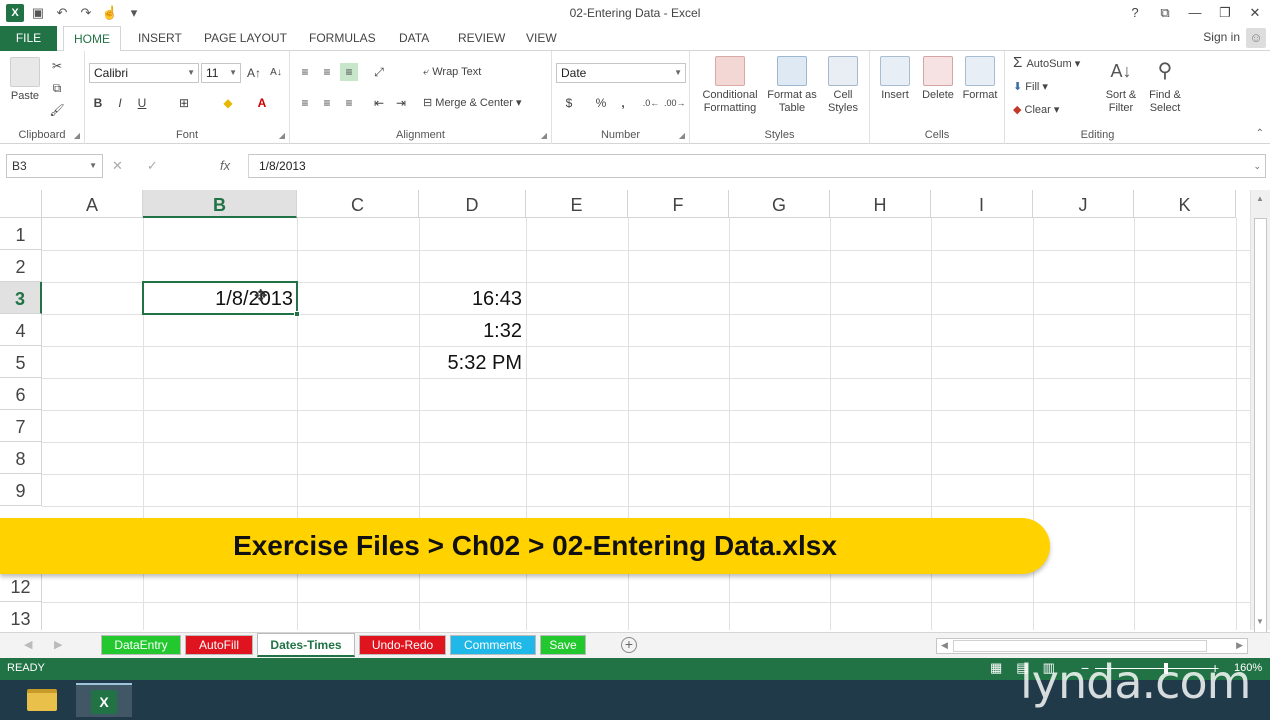  Describe the element at coordinates (21, 298) in the screenshot. I see `row-header-3: 3` at that location.